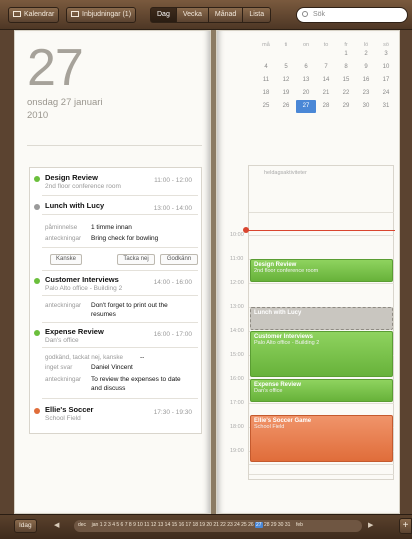 The width and height of the screenshot is (412, 539). What do you see at coordinates (82, 525) in the screenshot?
I see `prev-month-label: dec` at bounding box center [82, 525].